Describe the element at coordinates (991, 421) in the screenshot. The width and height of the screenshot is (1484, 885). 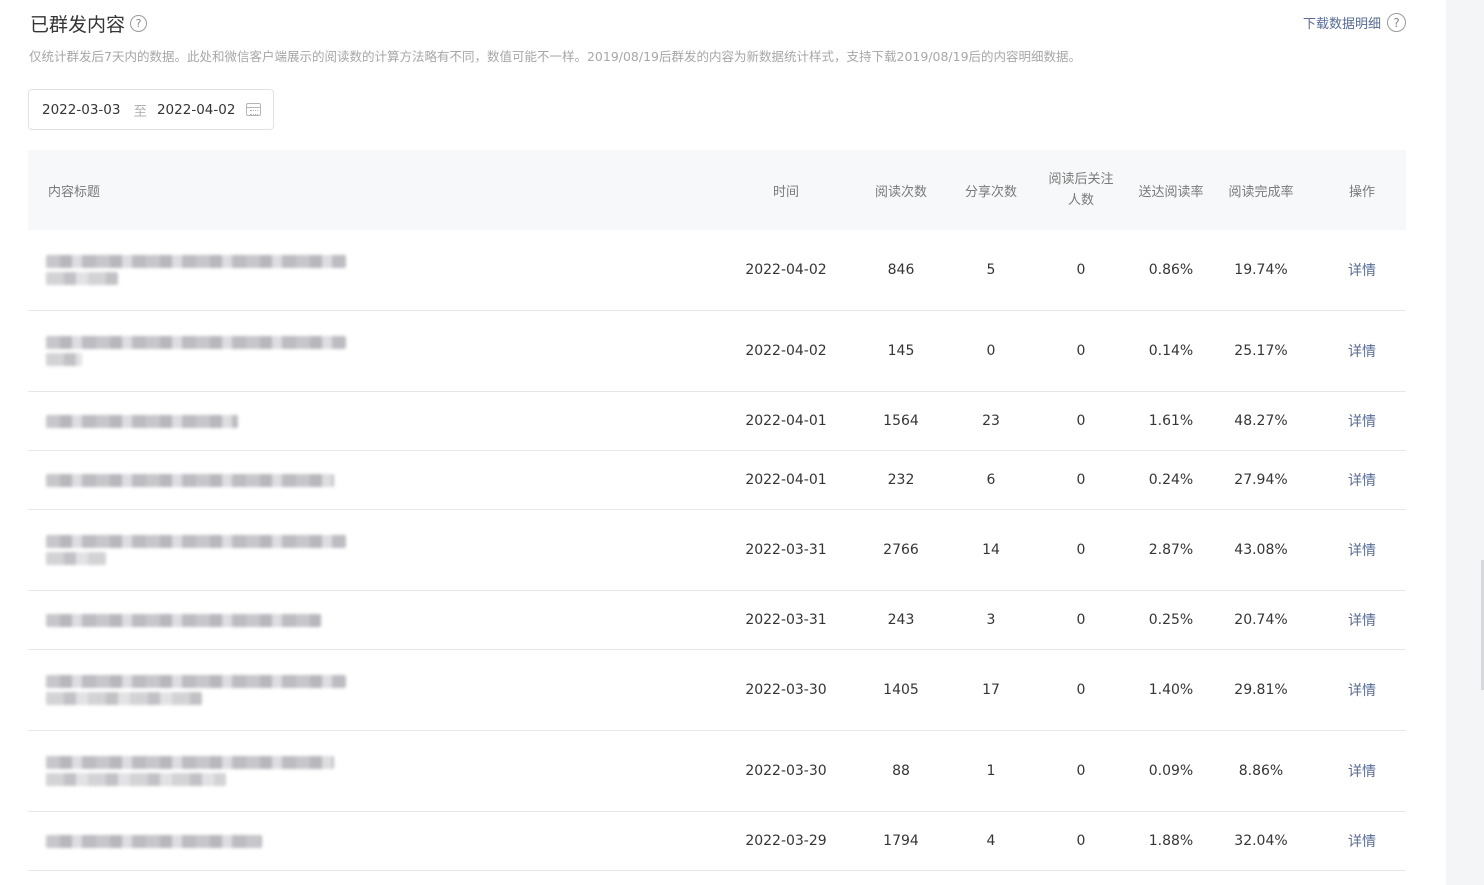
I see `row-shares: 23` at that location.